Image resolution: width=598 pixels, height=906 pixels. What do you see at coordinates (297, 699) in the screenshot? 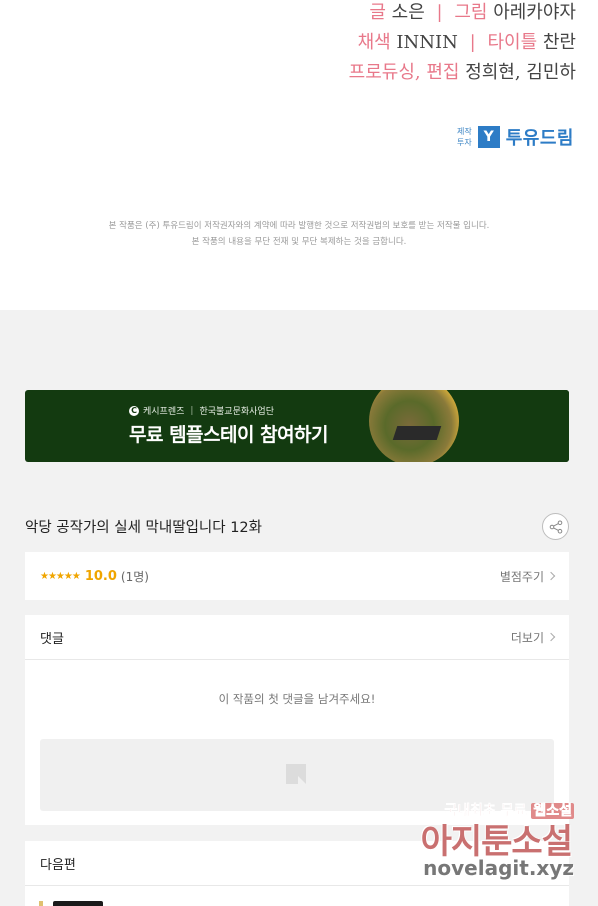
I see `comments-empty-message: 이 작품의 첫 댓글을 남겨주세요!` at bounding box center [297, 699].